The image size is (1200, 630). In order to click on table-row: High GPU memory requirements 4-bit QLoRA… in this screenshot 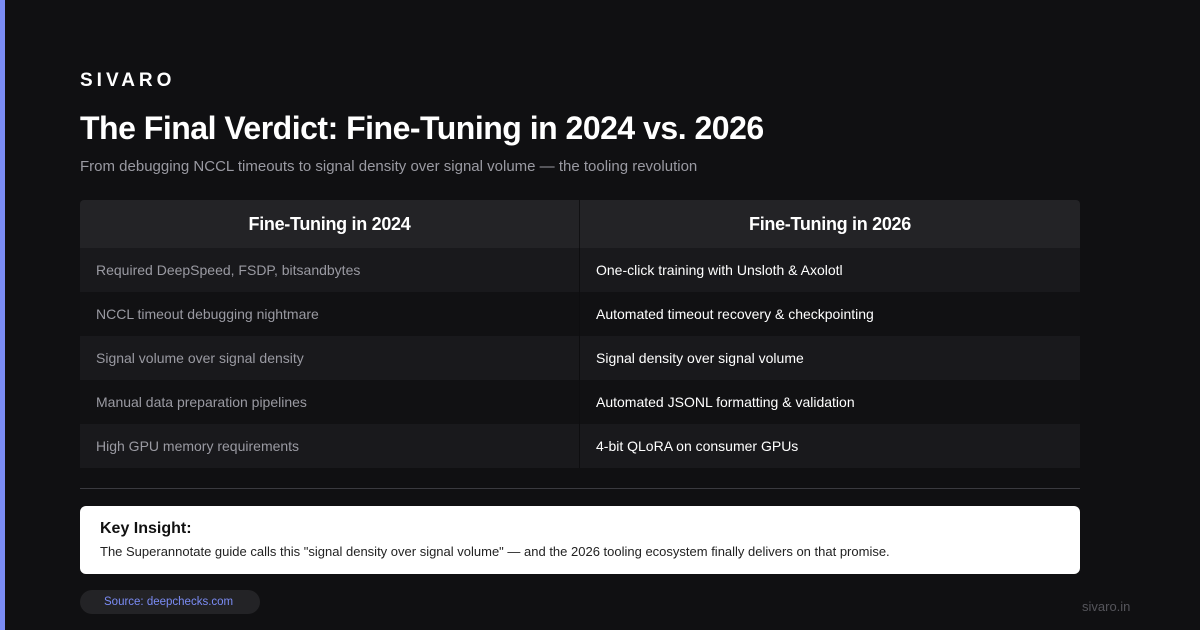, I will do `click(580, 446)`.